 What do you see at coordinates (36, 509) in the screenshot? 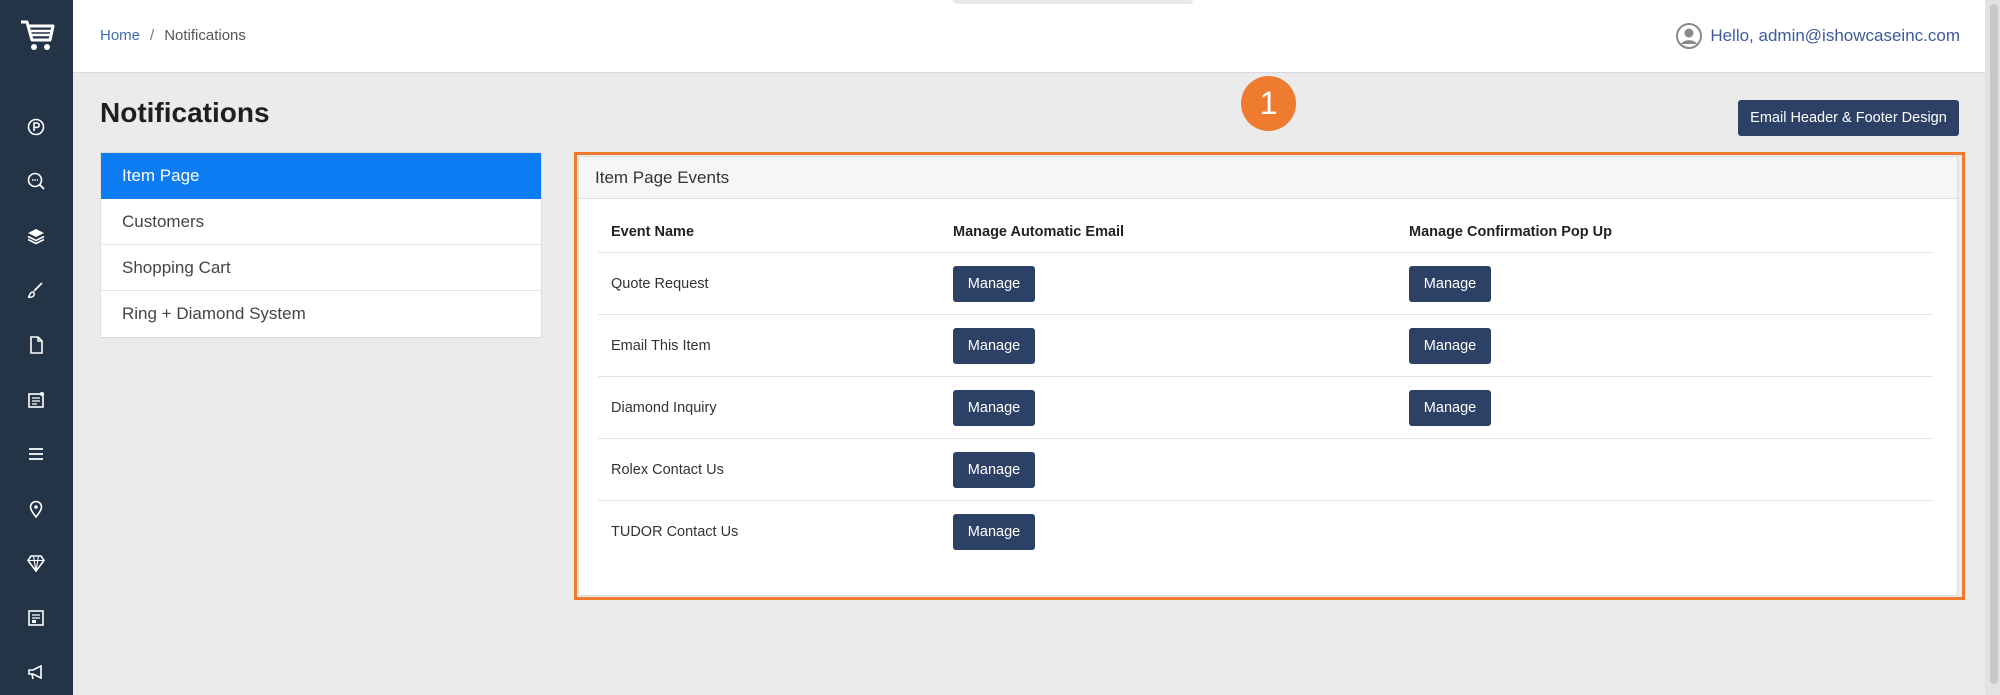
I see `location-pin-icon` at bounding box center [36, 509].